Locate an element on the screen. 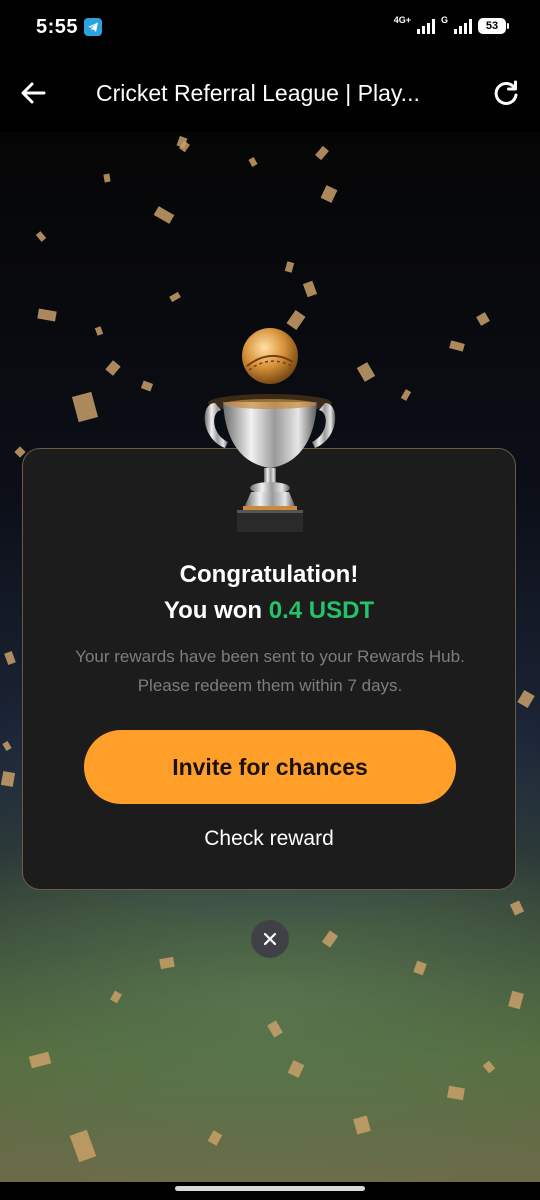 The image size is (540, 1200). network-type-secondary: G is located at coordinates (444, 19).